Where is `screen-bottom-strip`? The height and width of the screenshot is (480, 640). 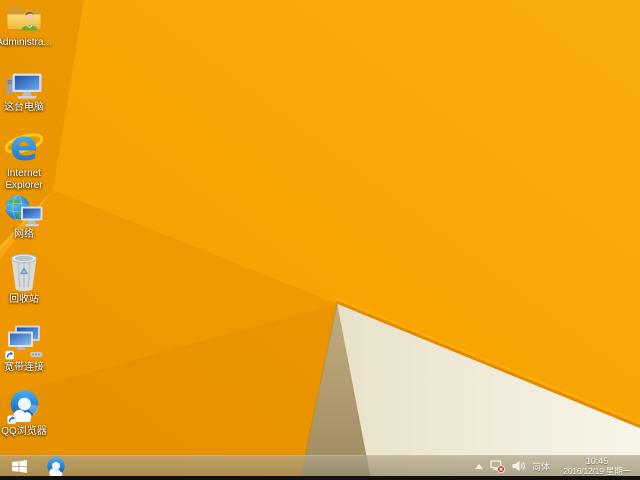
screen-bottom-strip is located at coordinates (320, 478).